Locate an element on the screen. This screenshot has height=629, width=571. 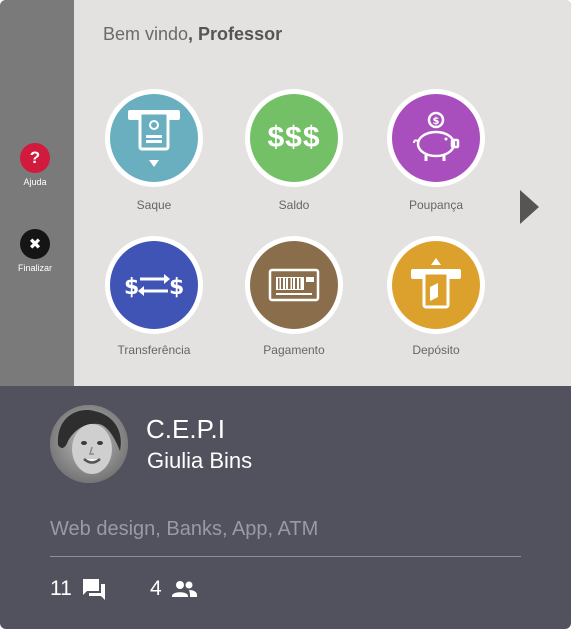
people-icon is located at coordinates (184, 589).